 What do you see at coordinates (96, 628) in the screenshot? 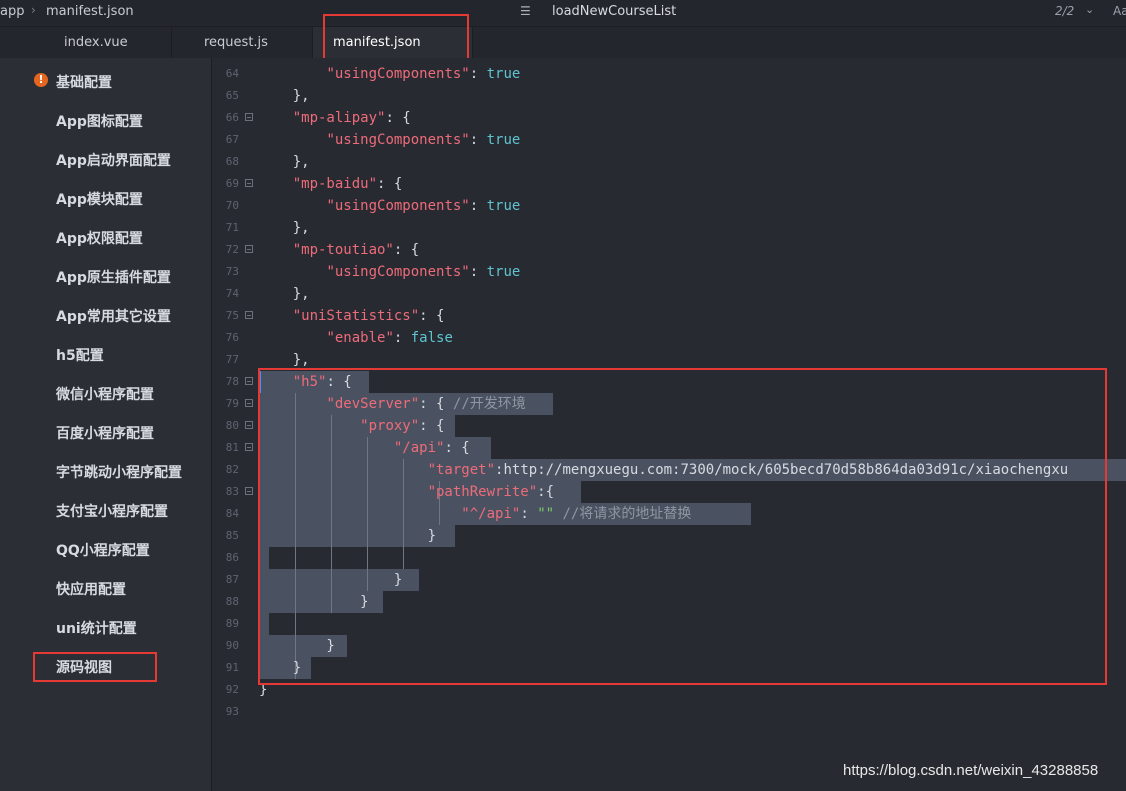
I see `sidebar-item-uni-statistics: uni统计配置` at bounding box center [96, 628].